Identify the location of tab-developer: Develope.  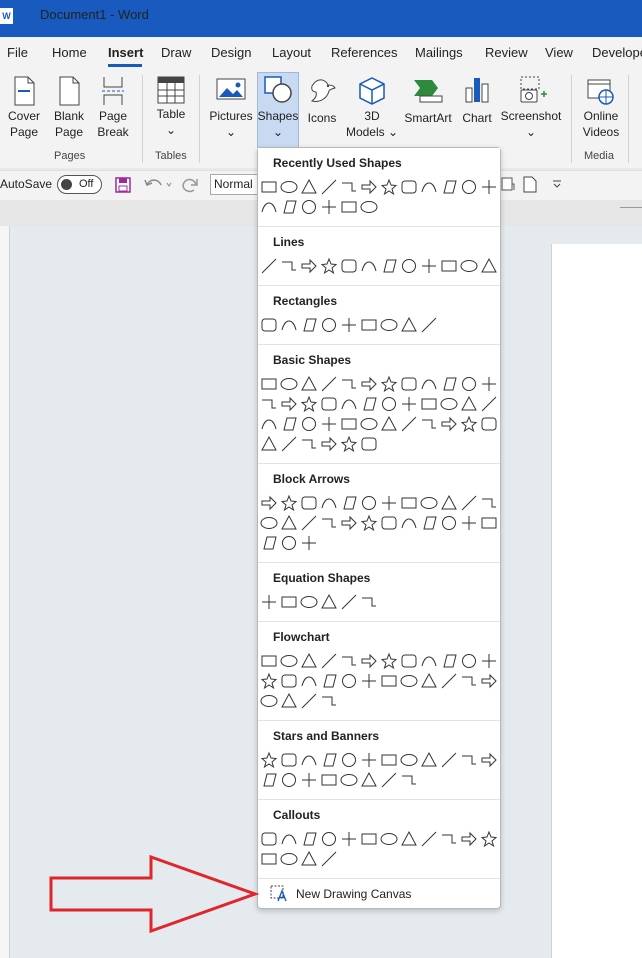
(617, 52).